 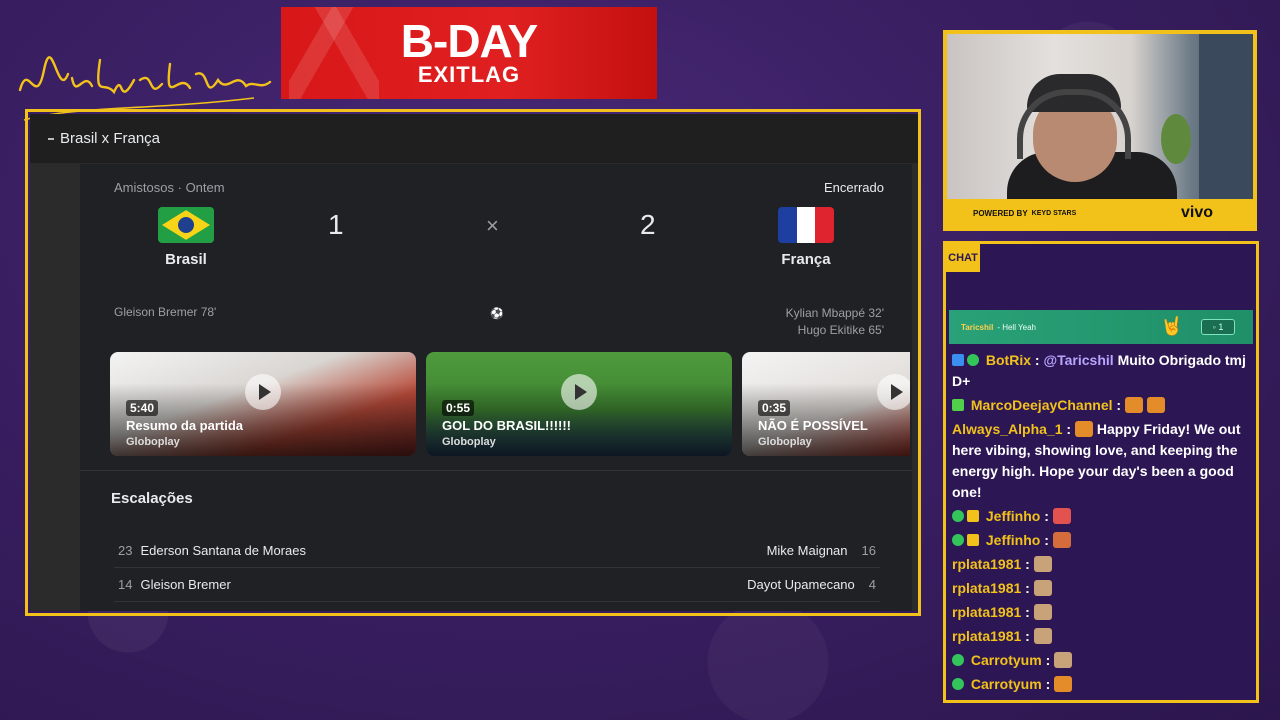 I want to click on video-card: 0:55 GOL DO BRASIL!!!!!! Globoplay, so click(x=579, y=404).